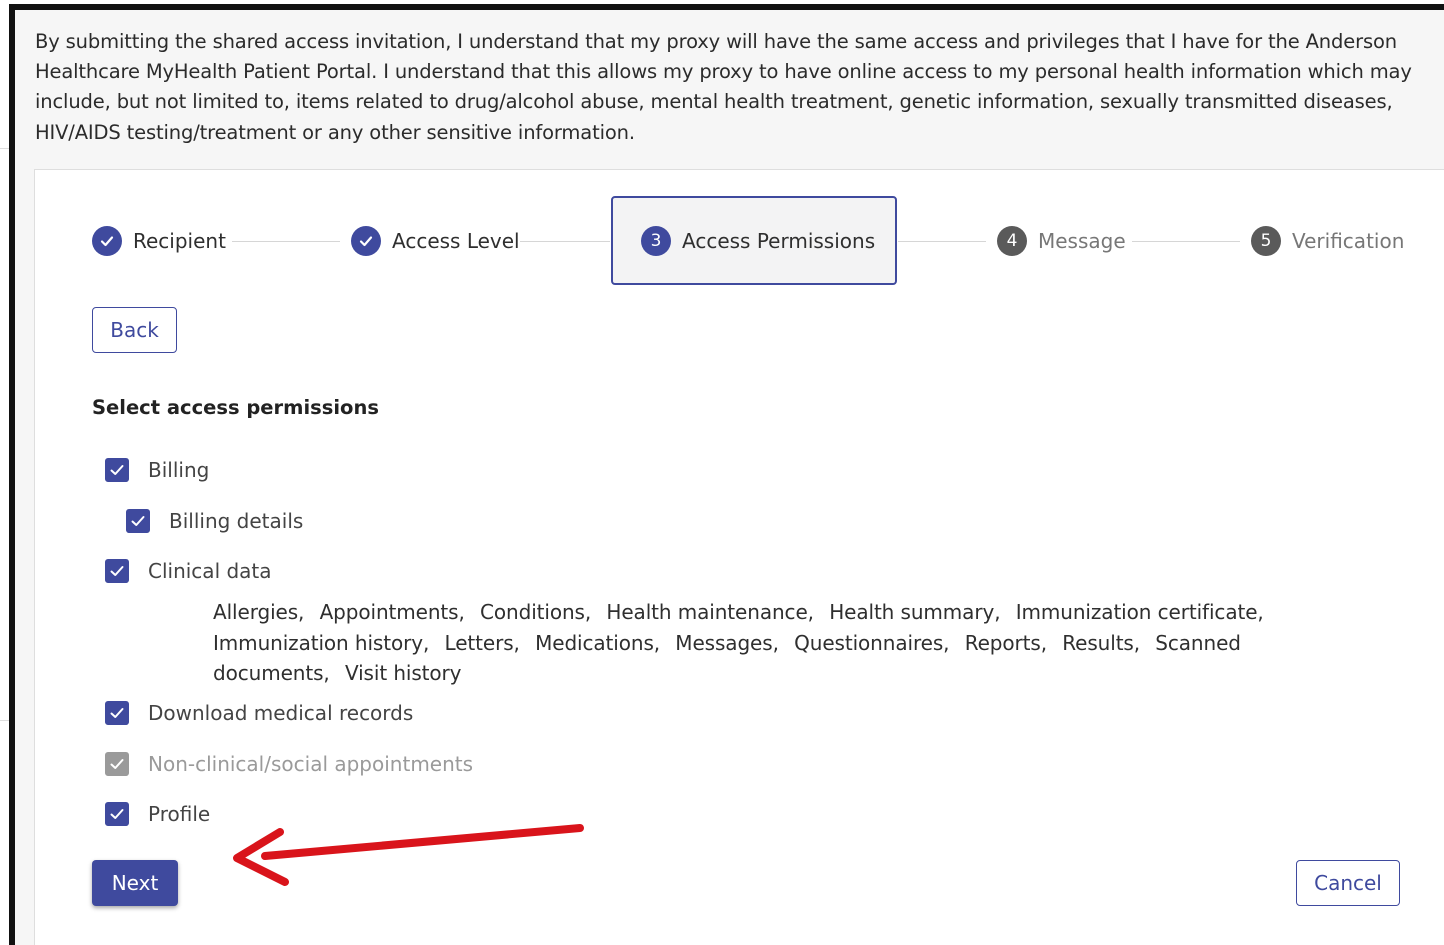 The image size is (1444, 945). I want to click on permission-non-clinical-appointments: Non-clinical/social appointments, so click(289, 764).